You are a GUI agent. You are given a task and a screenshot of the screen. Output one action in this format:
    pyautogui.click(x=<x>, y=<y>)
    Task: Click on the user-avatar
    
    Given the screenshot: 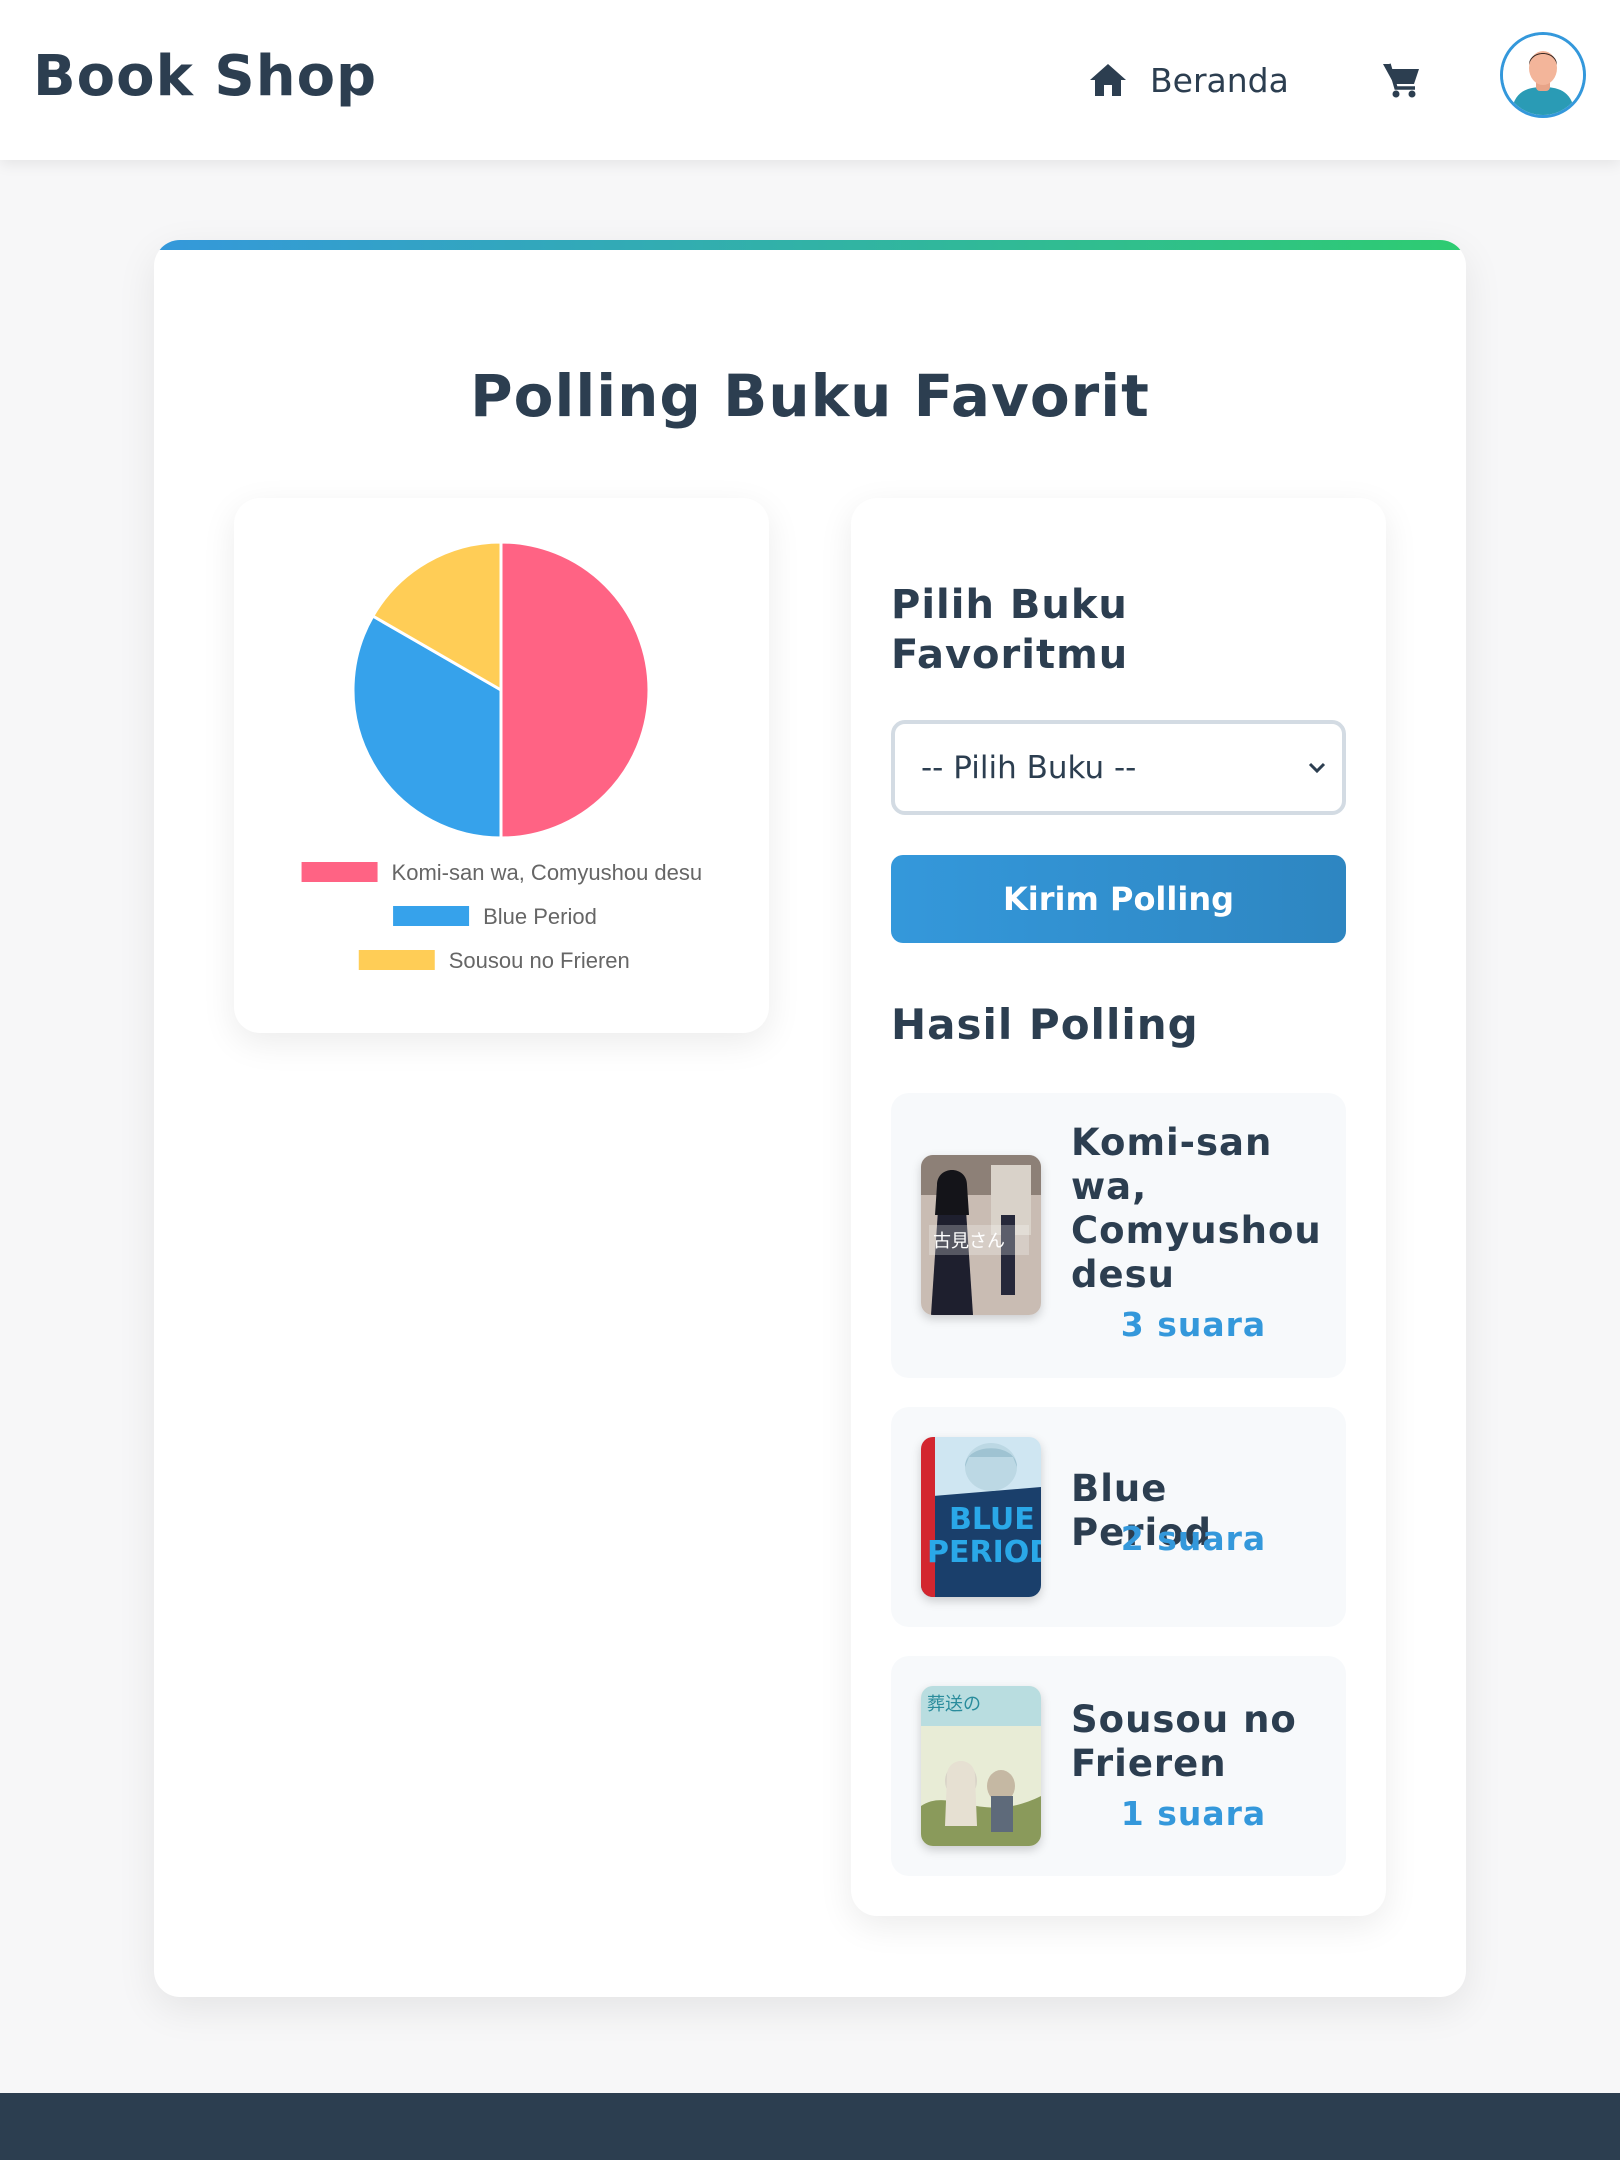 What is the action you would take?
    pyautogui.click(x=1543, y=75)
    